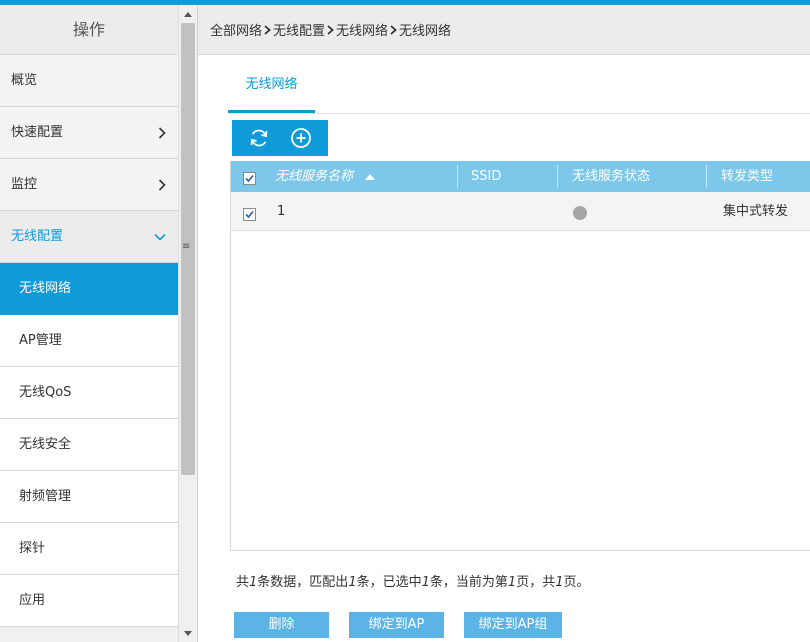 This screenshot has width=810, height=642. I want to click on delete-button: 删除, so click(281, 625).